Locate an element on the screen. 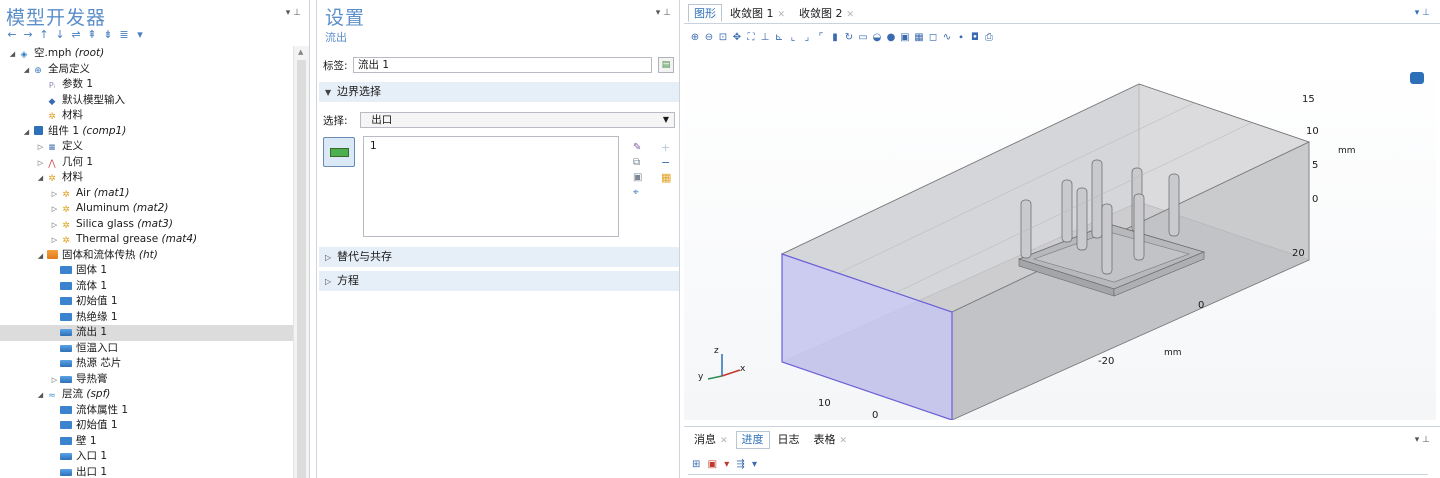 Image resolution: width=1440 pixels, height=478 pixels. tree-item: 流体属性 1 is located at coordinates (146, 411).